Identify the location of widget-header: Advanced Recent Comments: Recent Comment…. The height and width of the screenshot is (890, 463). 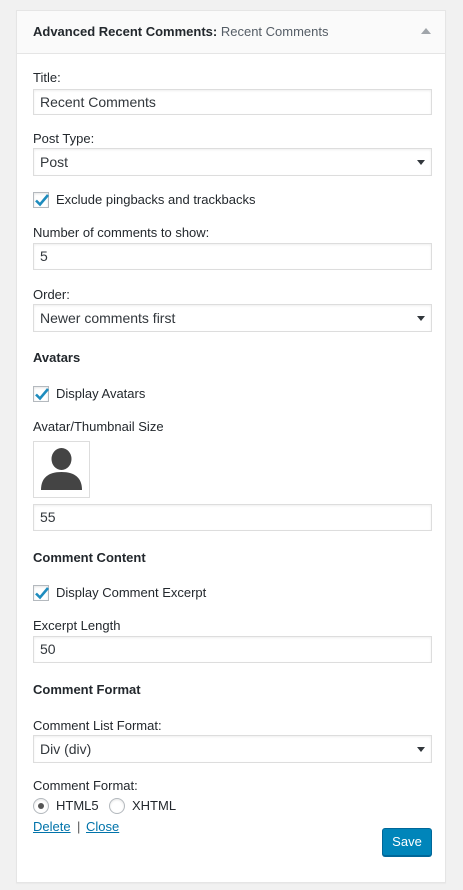
(231, 32).